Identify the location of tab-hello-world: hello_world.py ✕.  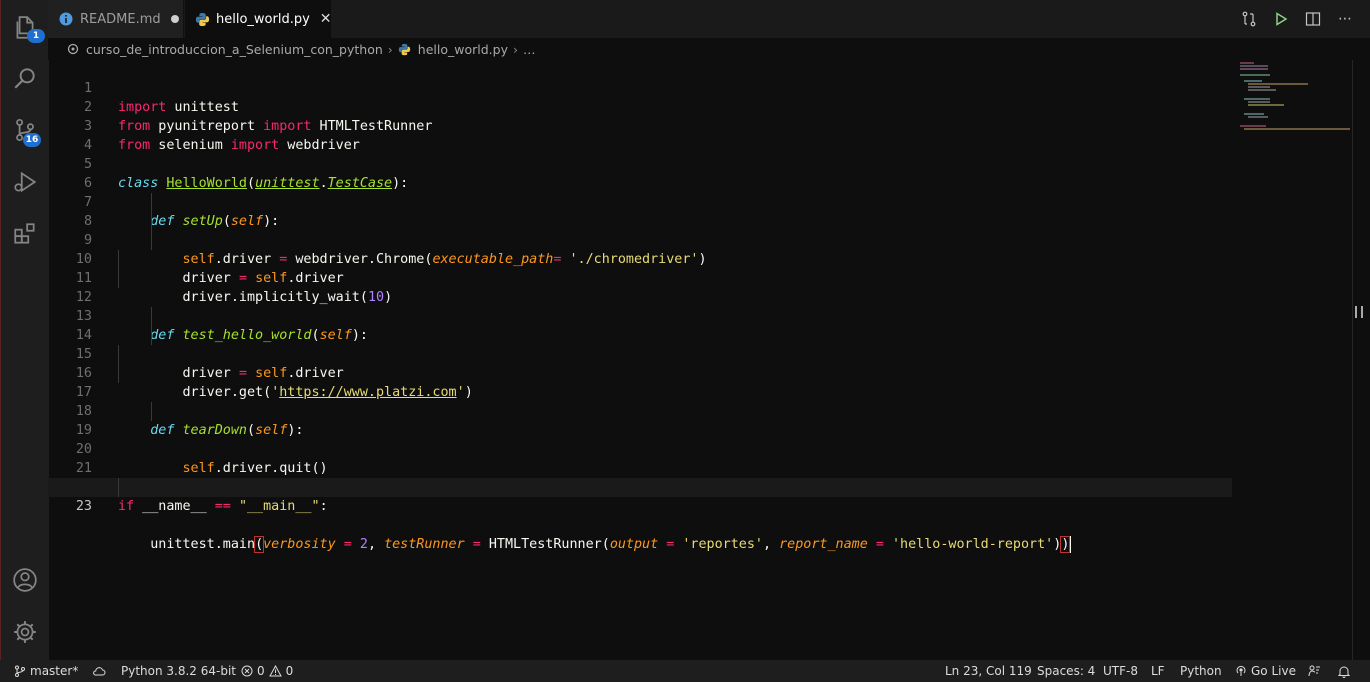
(258, 19).